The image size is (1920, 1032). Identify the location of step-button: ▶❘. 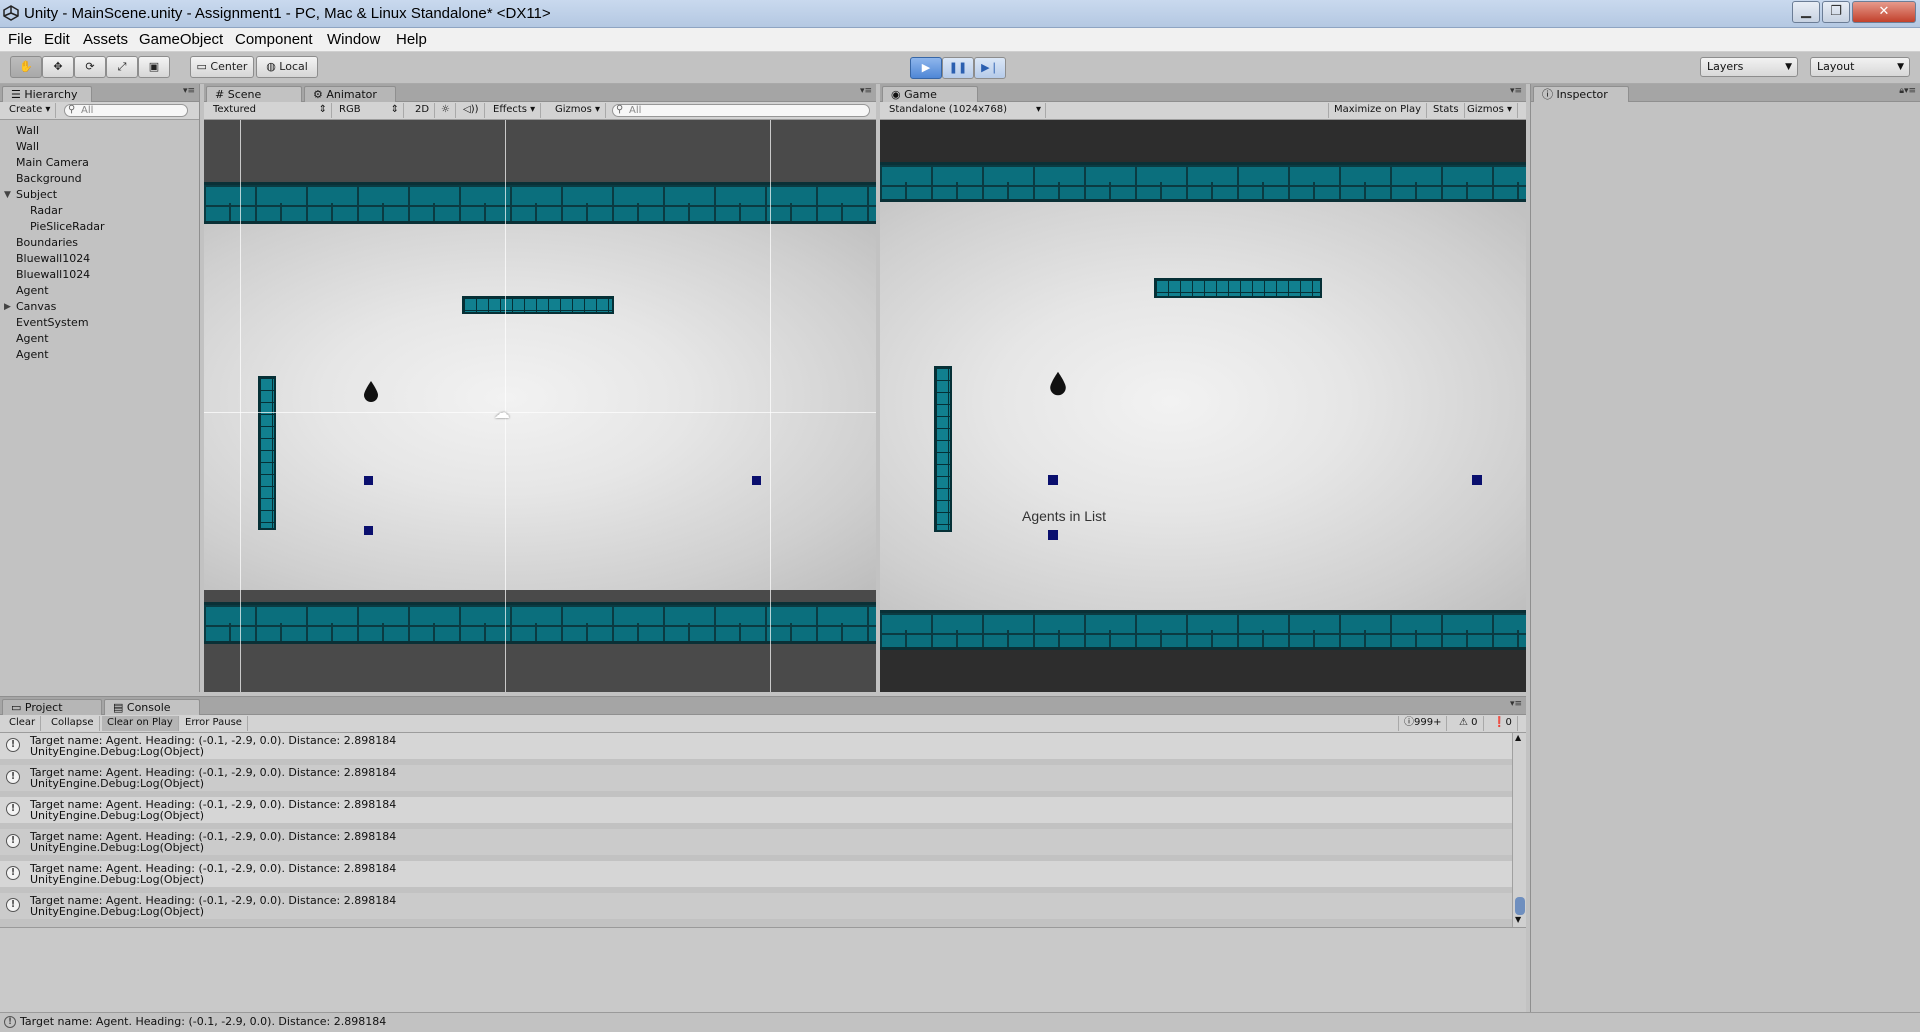
(990, 68).